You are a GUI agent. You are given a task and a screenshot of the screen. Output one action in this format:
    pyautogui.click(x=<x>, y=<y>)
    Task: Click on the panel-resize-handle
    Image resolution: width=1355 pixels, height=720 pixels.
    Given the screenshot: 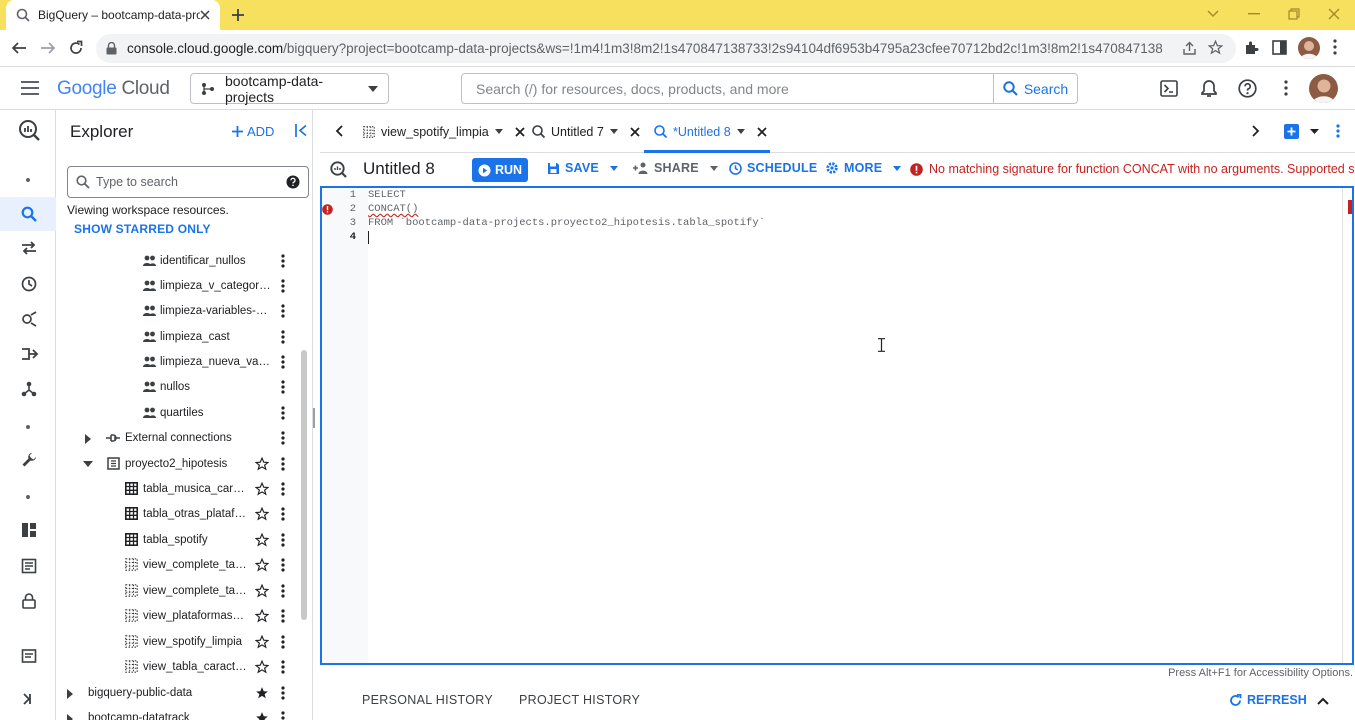 What is the action you would take?
    pyautogui.click(x=314, y=418)
    